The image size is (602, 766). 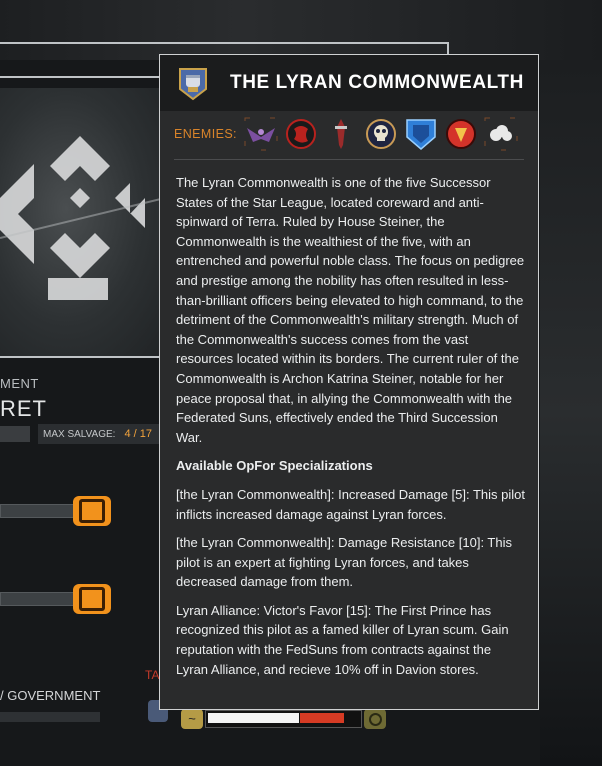 What do you see at coordinates (461, 134) in the screenshot?
I see `red-sun-faction-icon` at bounding box center [461, 134].